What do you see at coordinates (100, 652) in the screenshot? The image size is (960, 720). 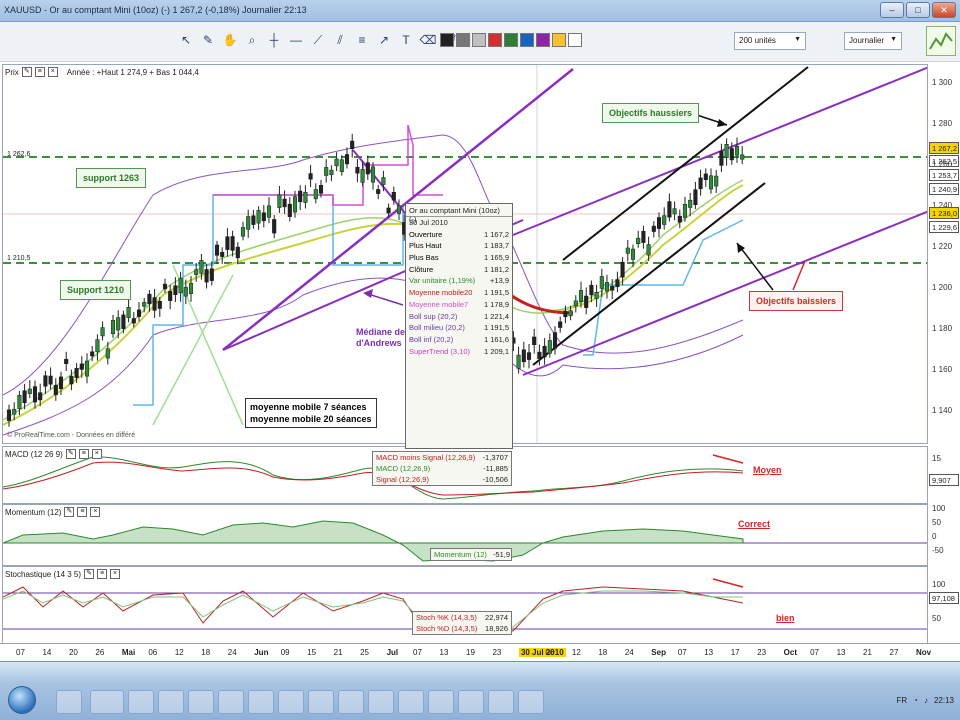 I see `x-axis-label: 26` at bounding box center [100, 652].